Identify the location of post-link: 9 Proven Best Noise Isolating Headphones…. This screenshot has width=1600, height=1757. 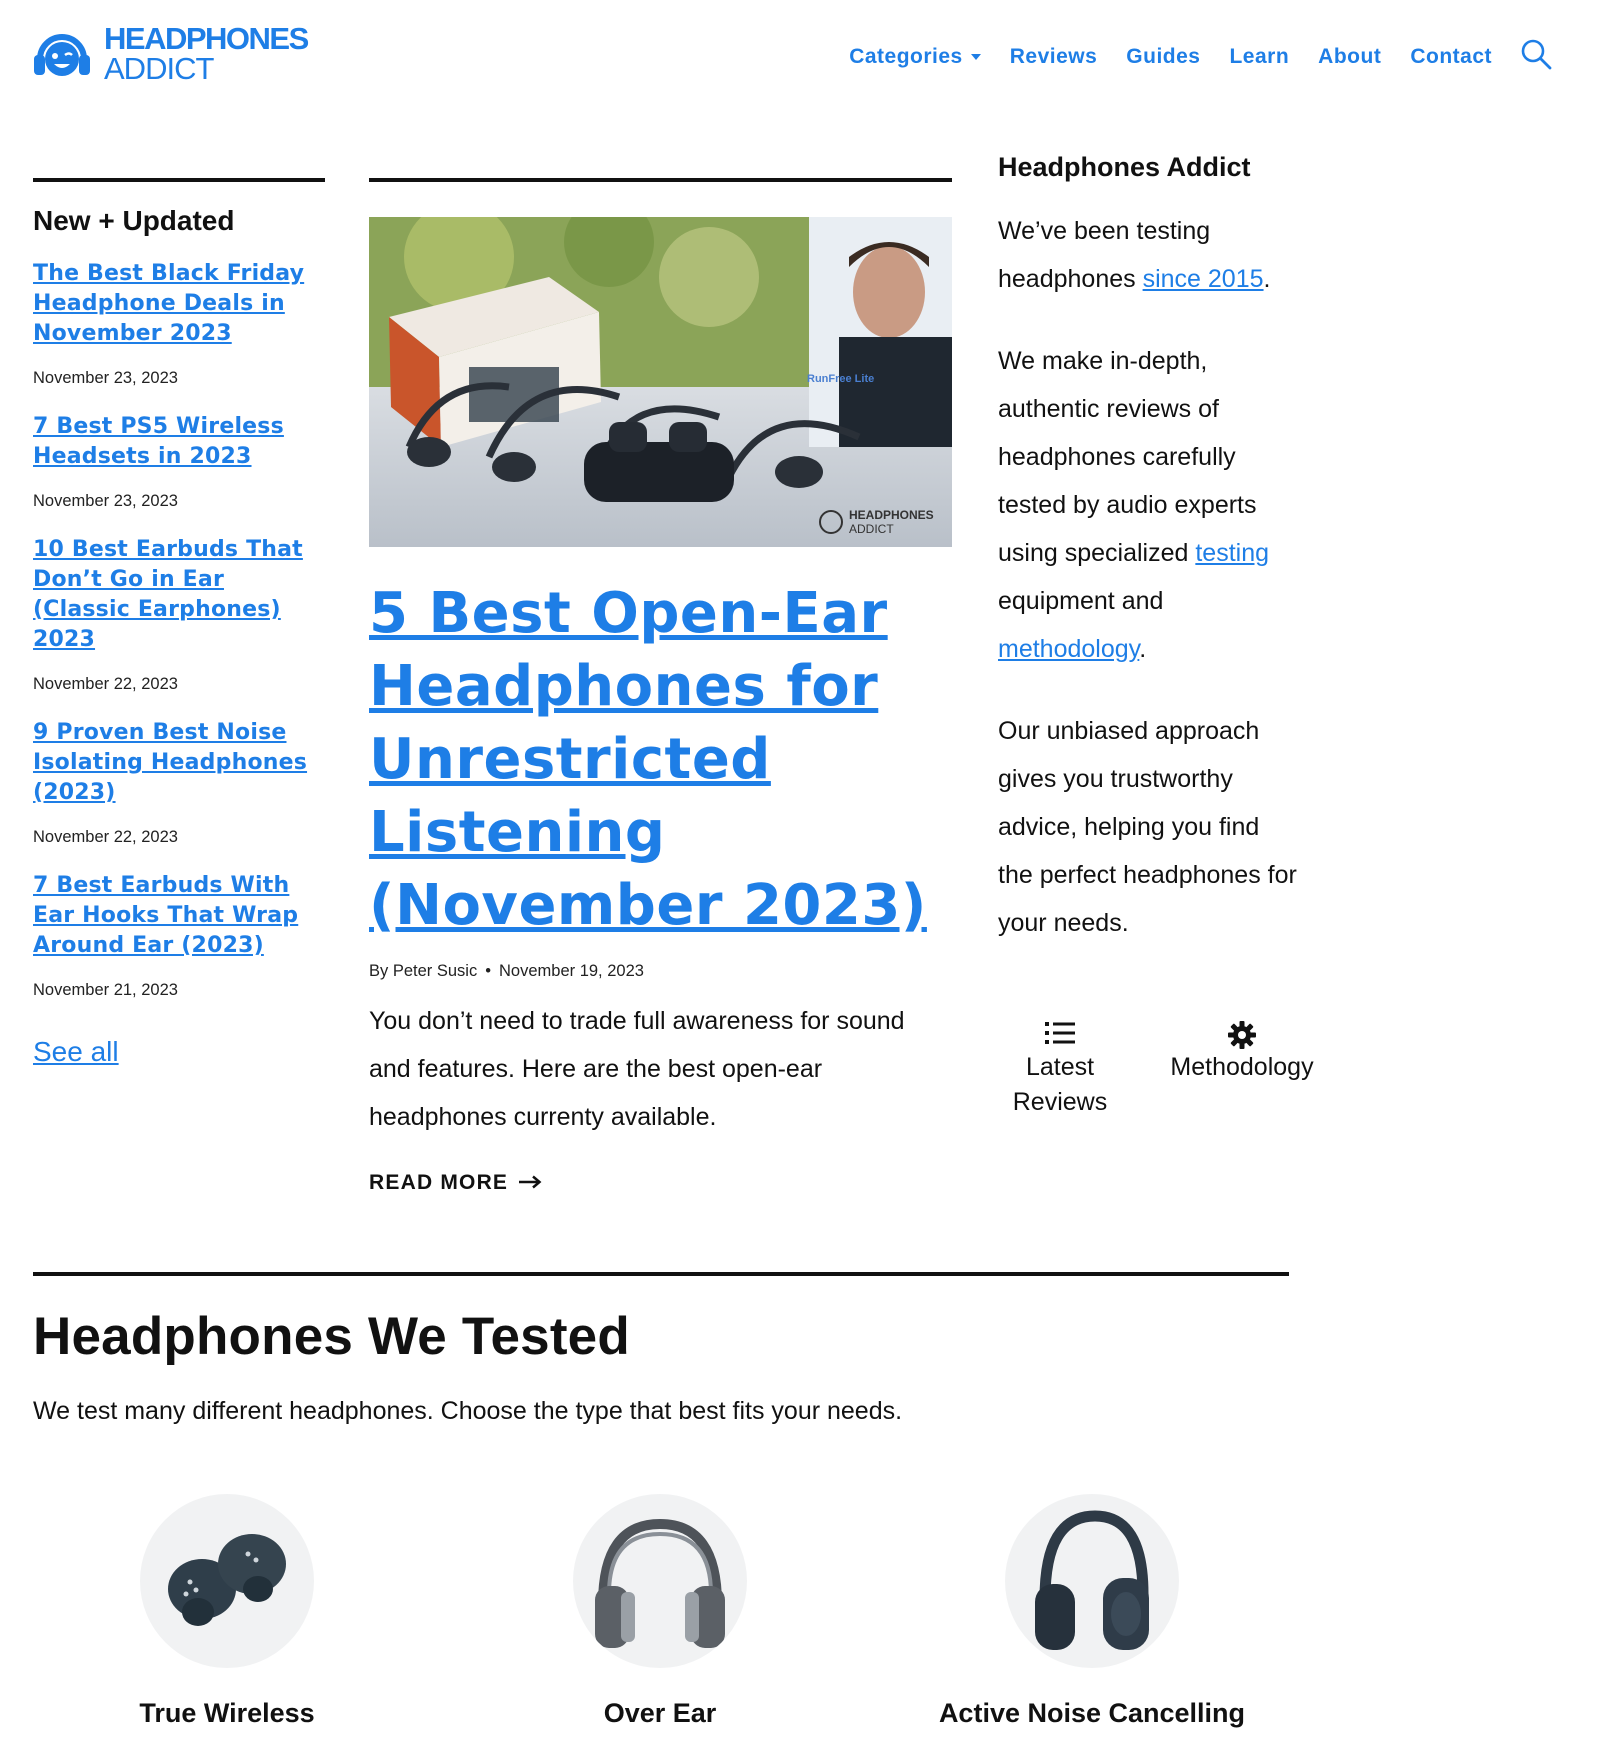
(179, 763).